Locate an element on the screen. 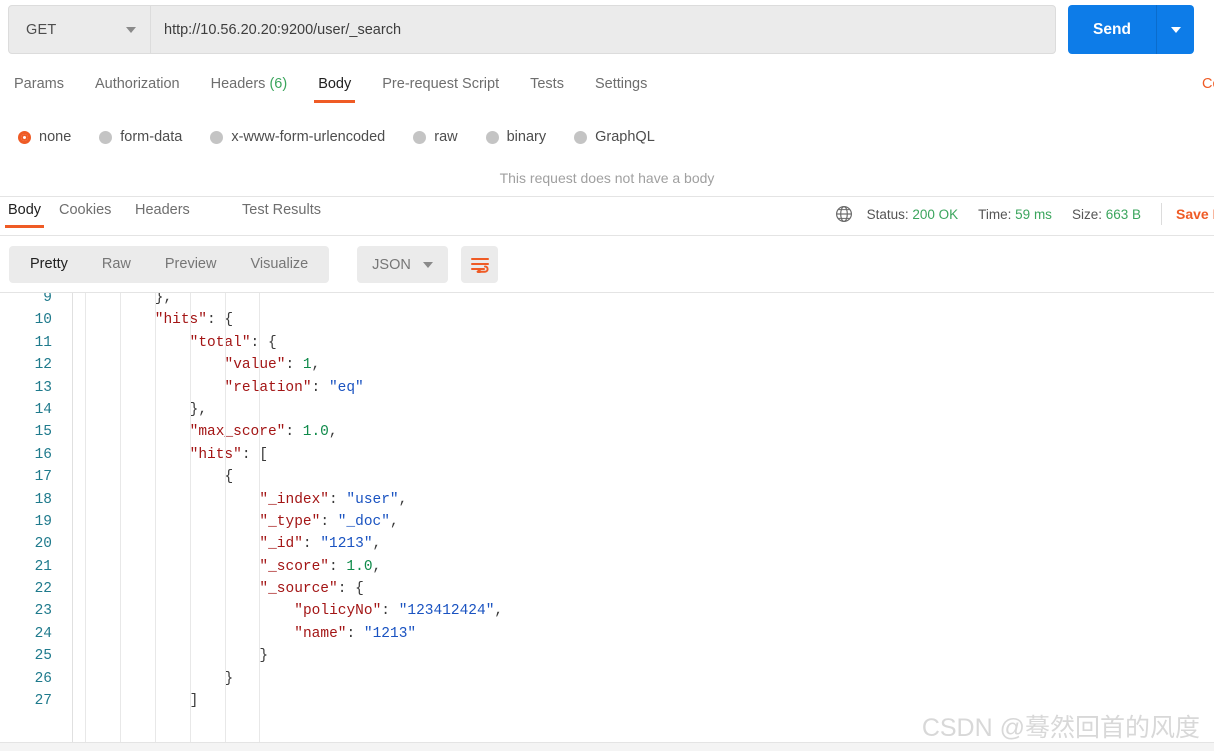  line-number: 20 is located at coordinates (43, 544).